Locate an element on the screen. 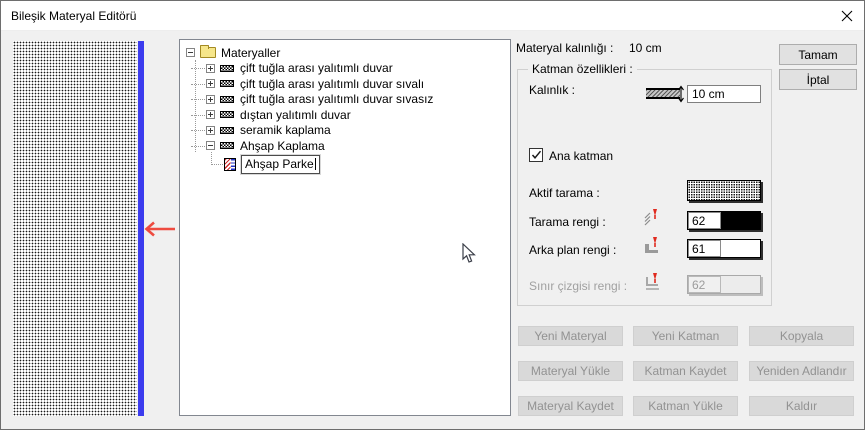  rename-value: Ahşap Parke is located at coordinates (279, 164).